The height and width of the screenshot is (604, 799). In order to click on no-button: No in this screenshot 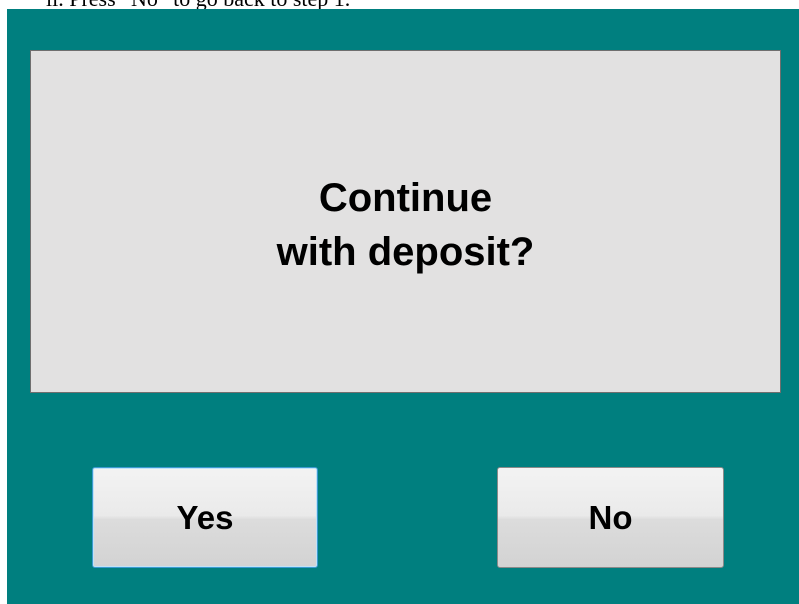, I will do `click(610, 517)`.